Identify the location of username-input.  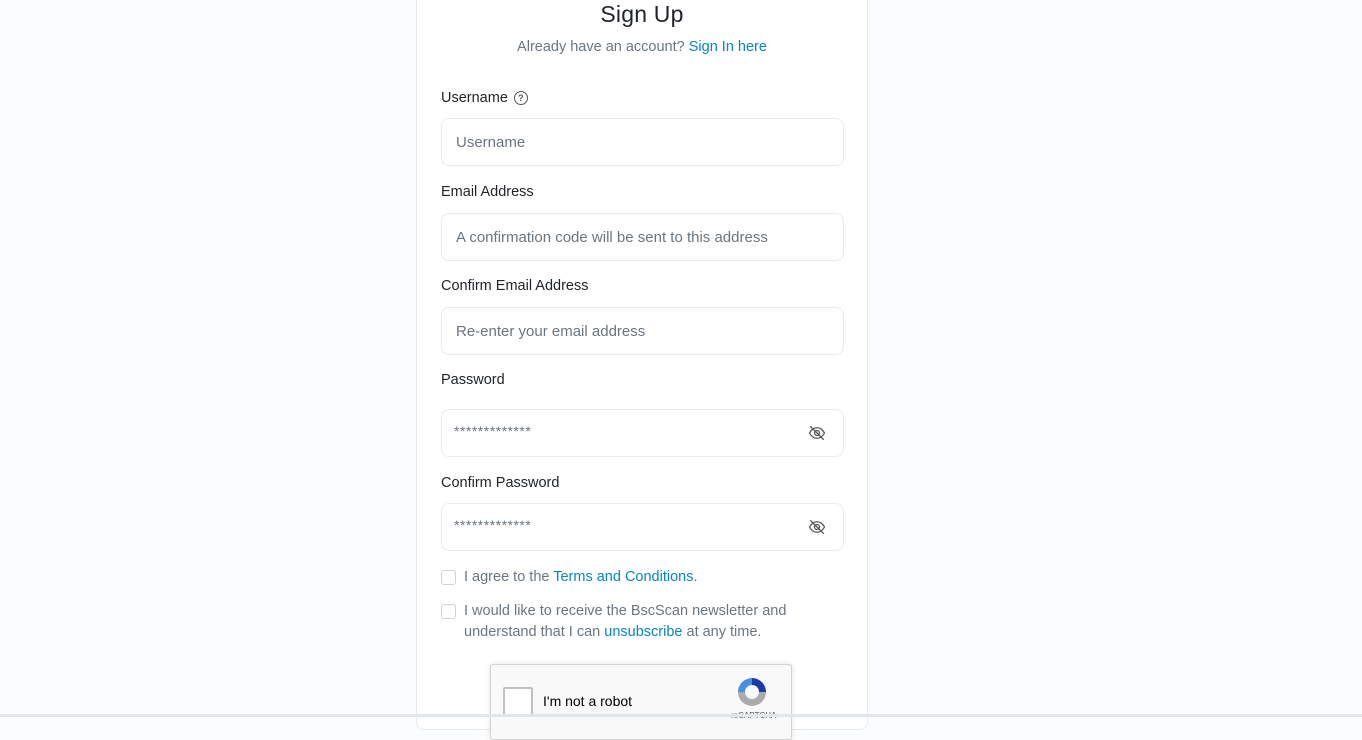
(642, 142).